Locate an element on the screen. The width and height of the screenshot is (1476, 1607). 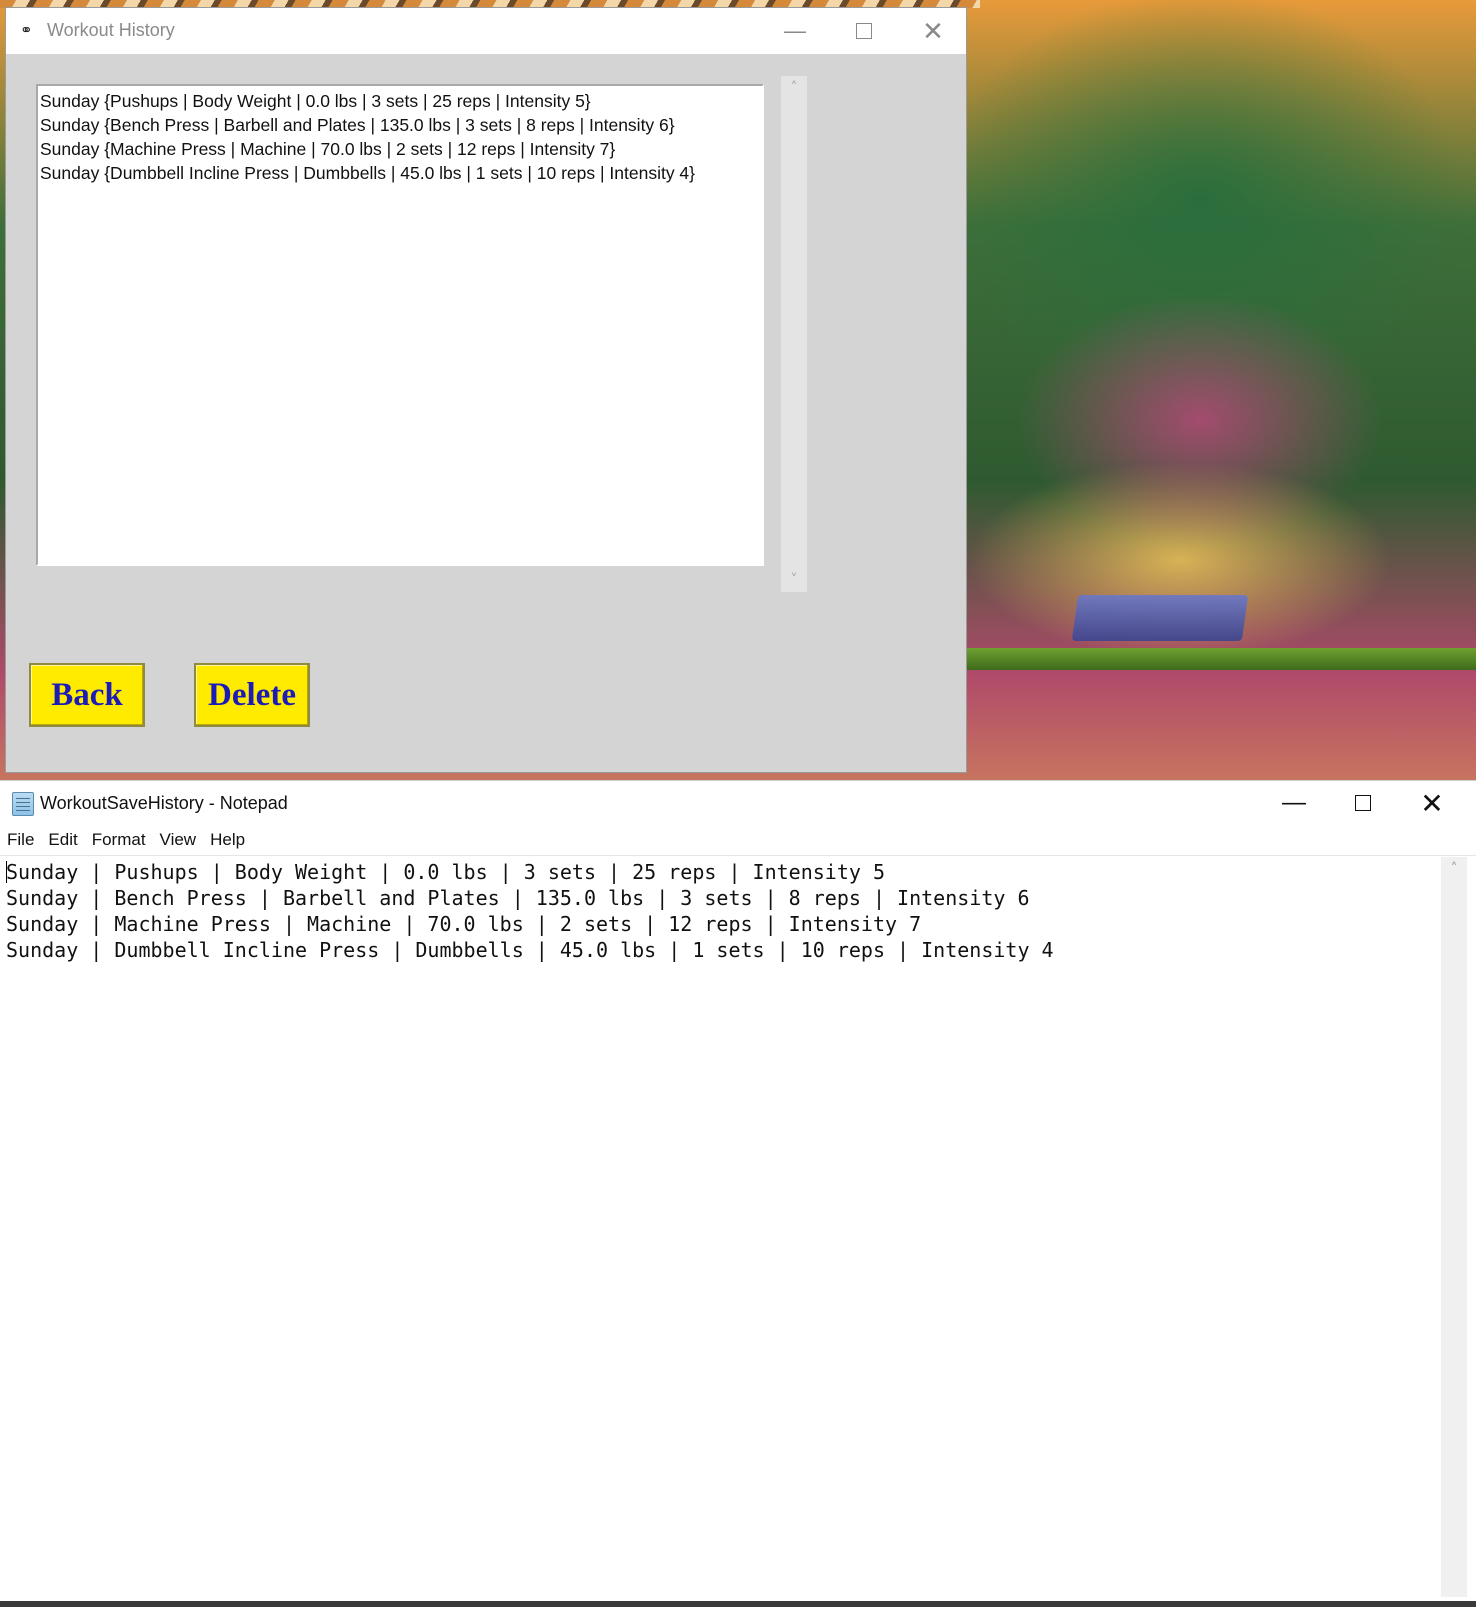
binoculars-icon: ⚭ is located at coordinates (26, 30).